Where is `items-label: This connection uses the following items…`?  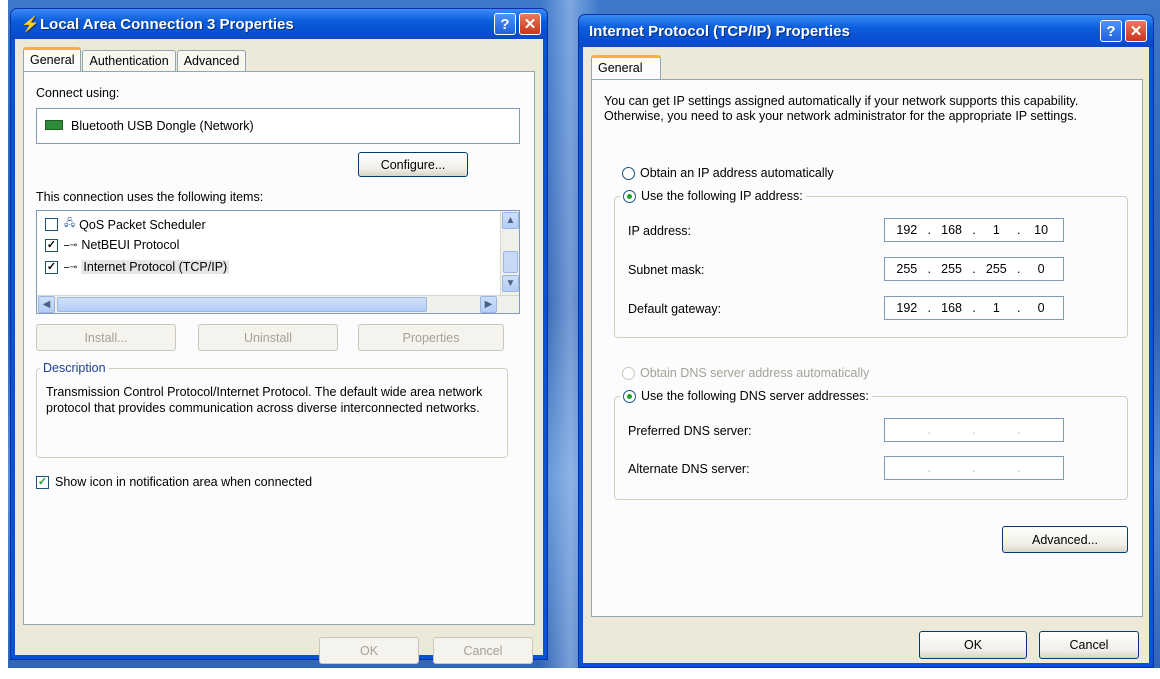 items-label: This connection uses the following items… is located at coordinates (150, 197).